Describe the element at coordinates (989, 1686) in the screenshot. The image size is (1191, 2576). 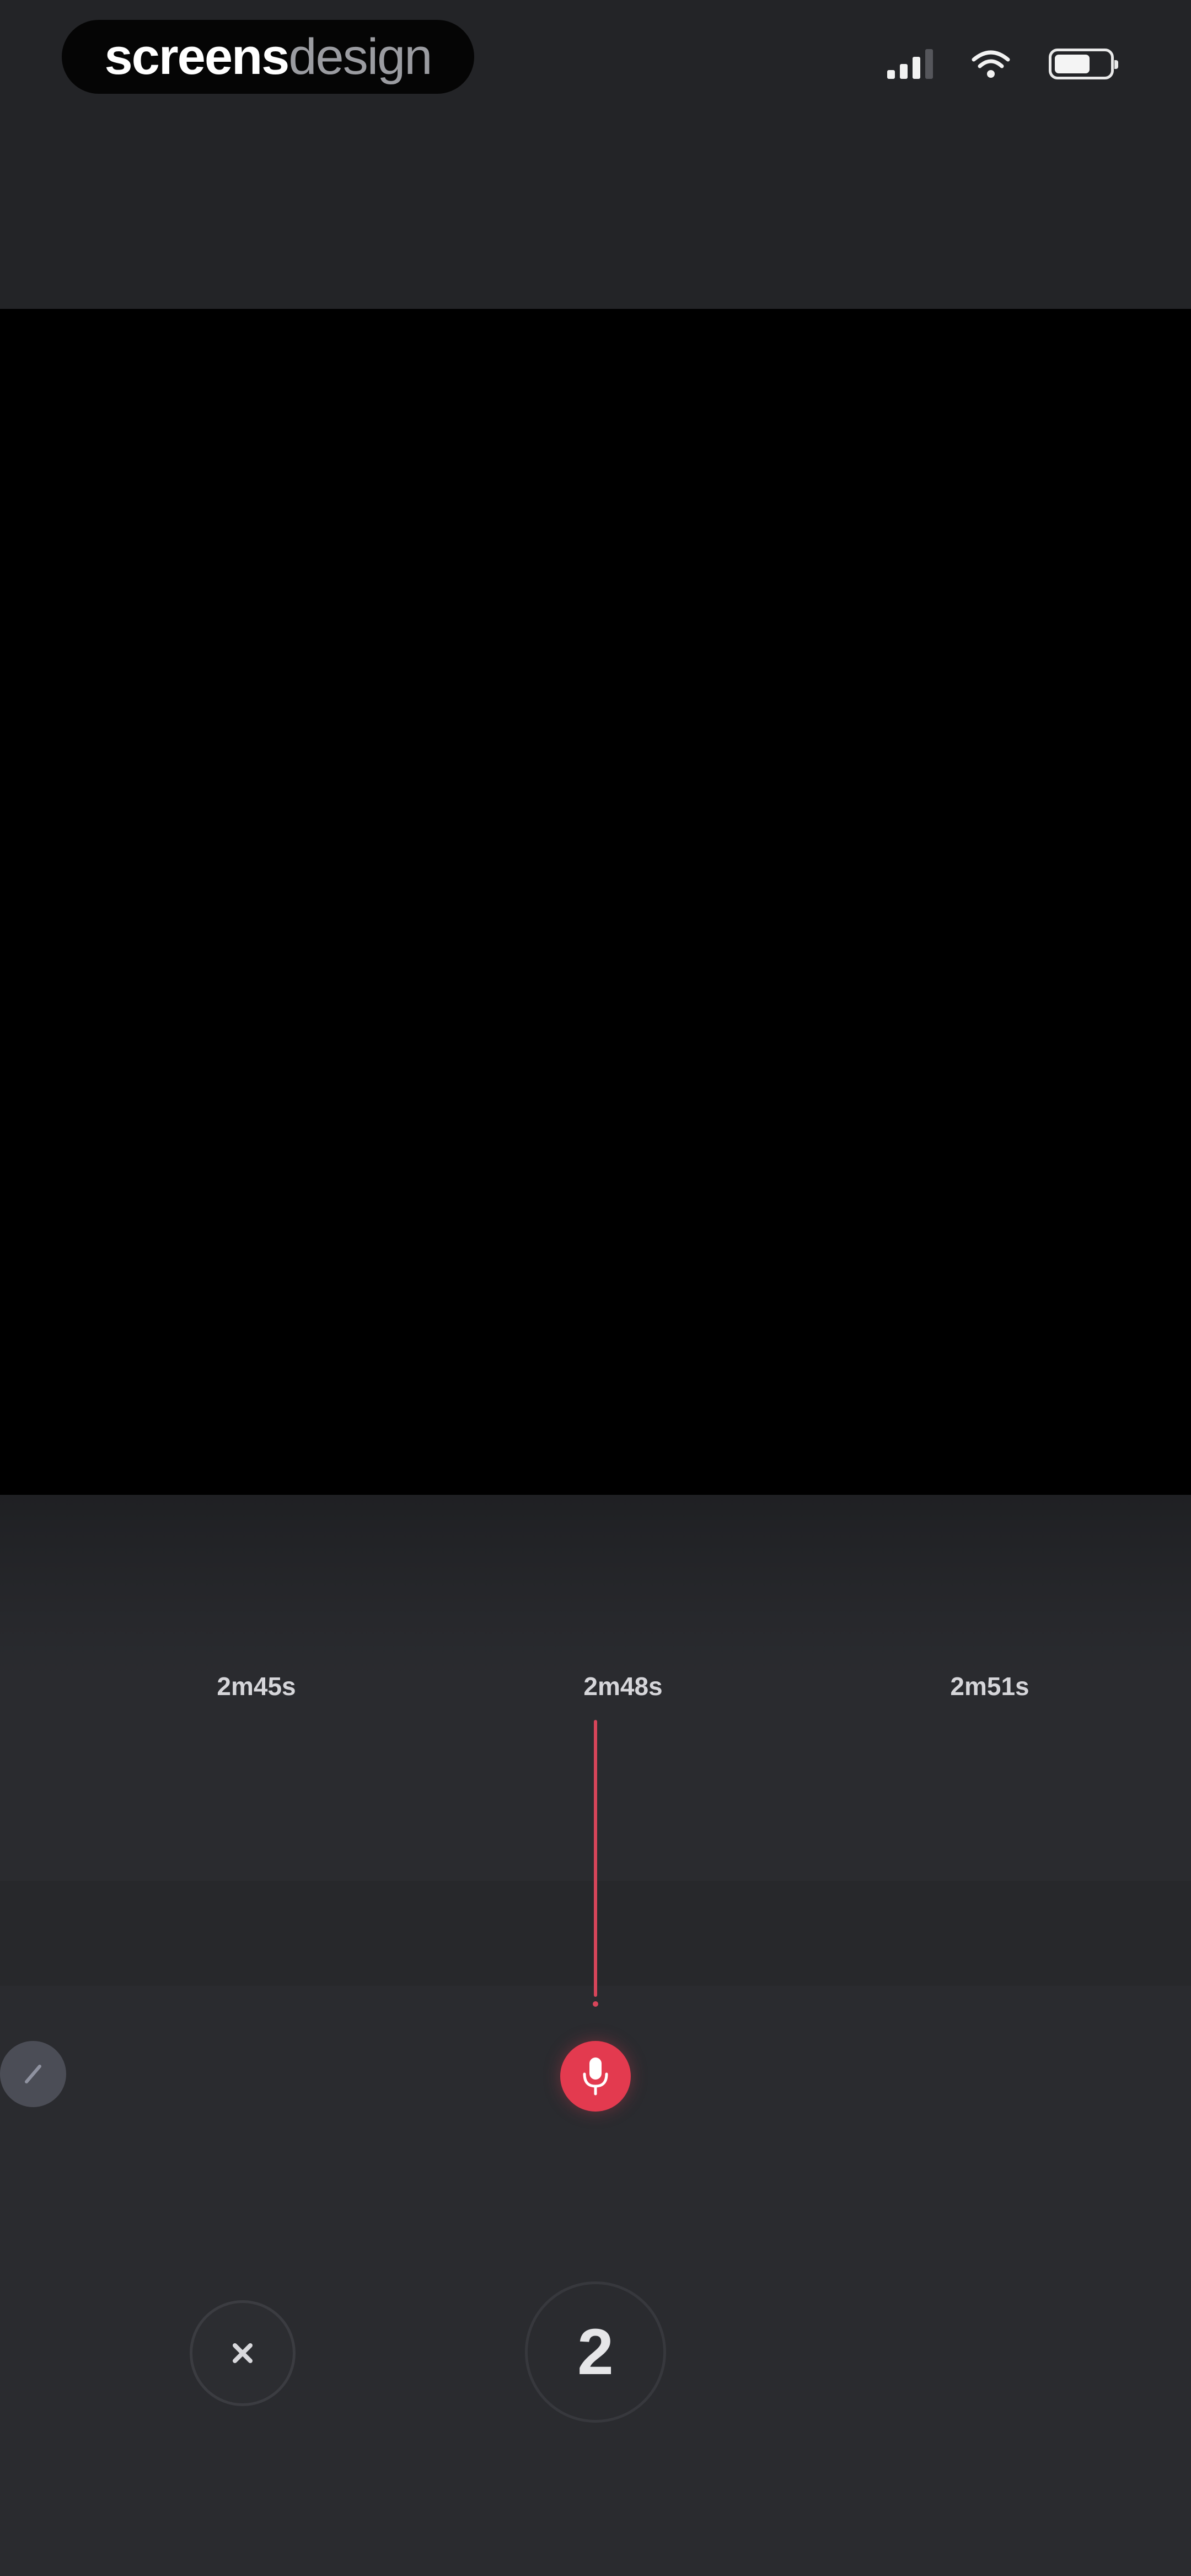
I see `timeline-tick-label: 2m51s` at that location.